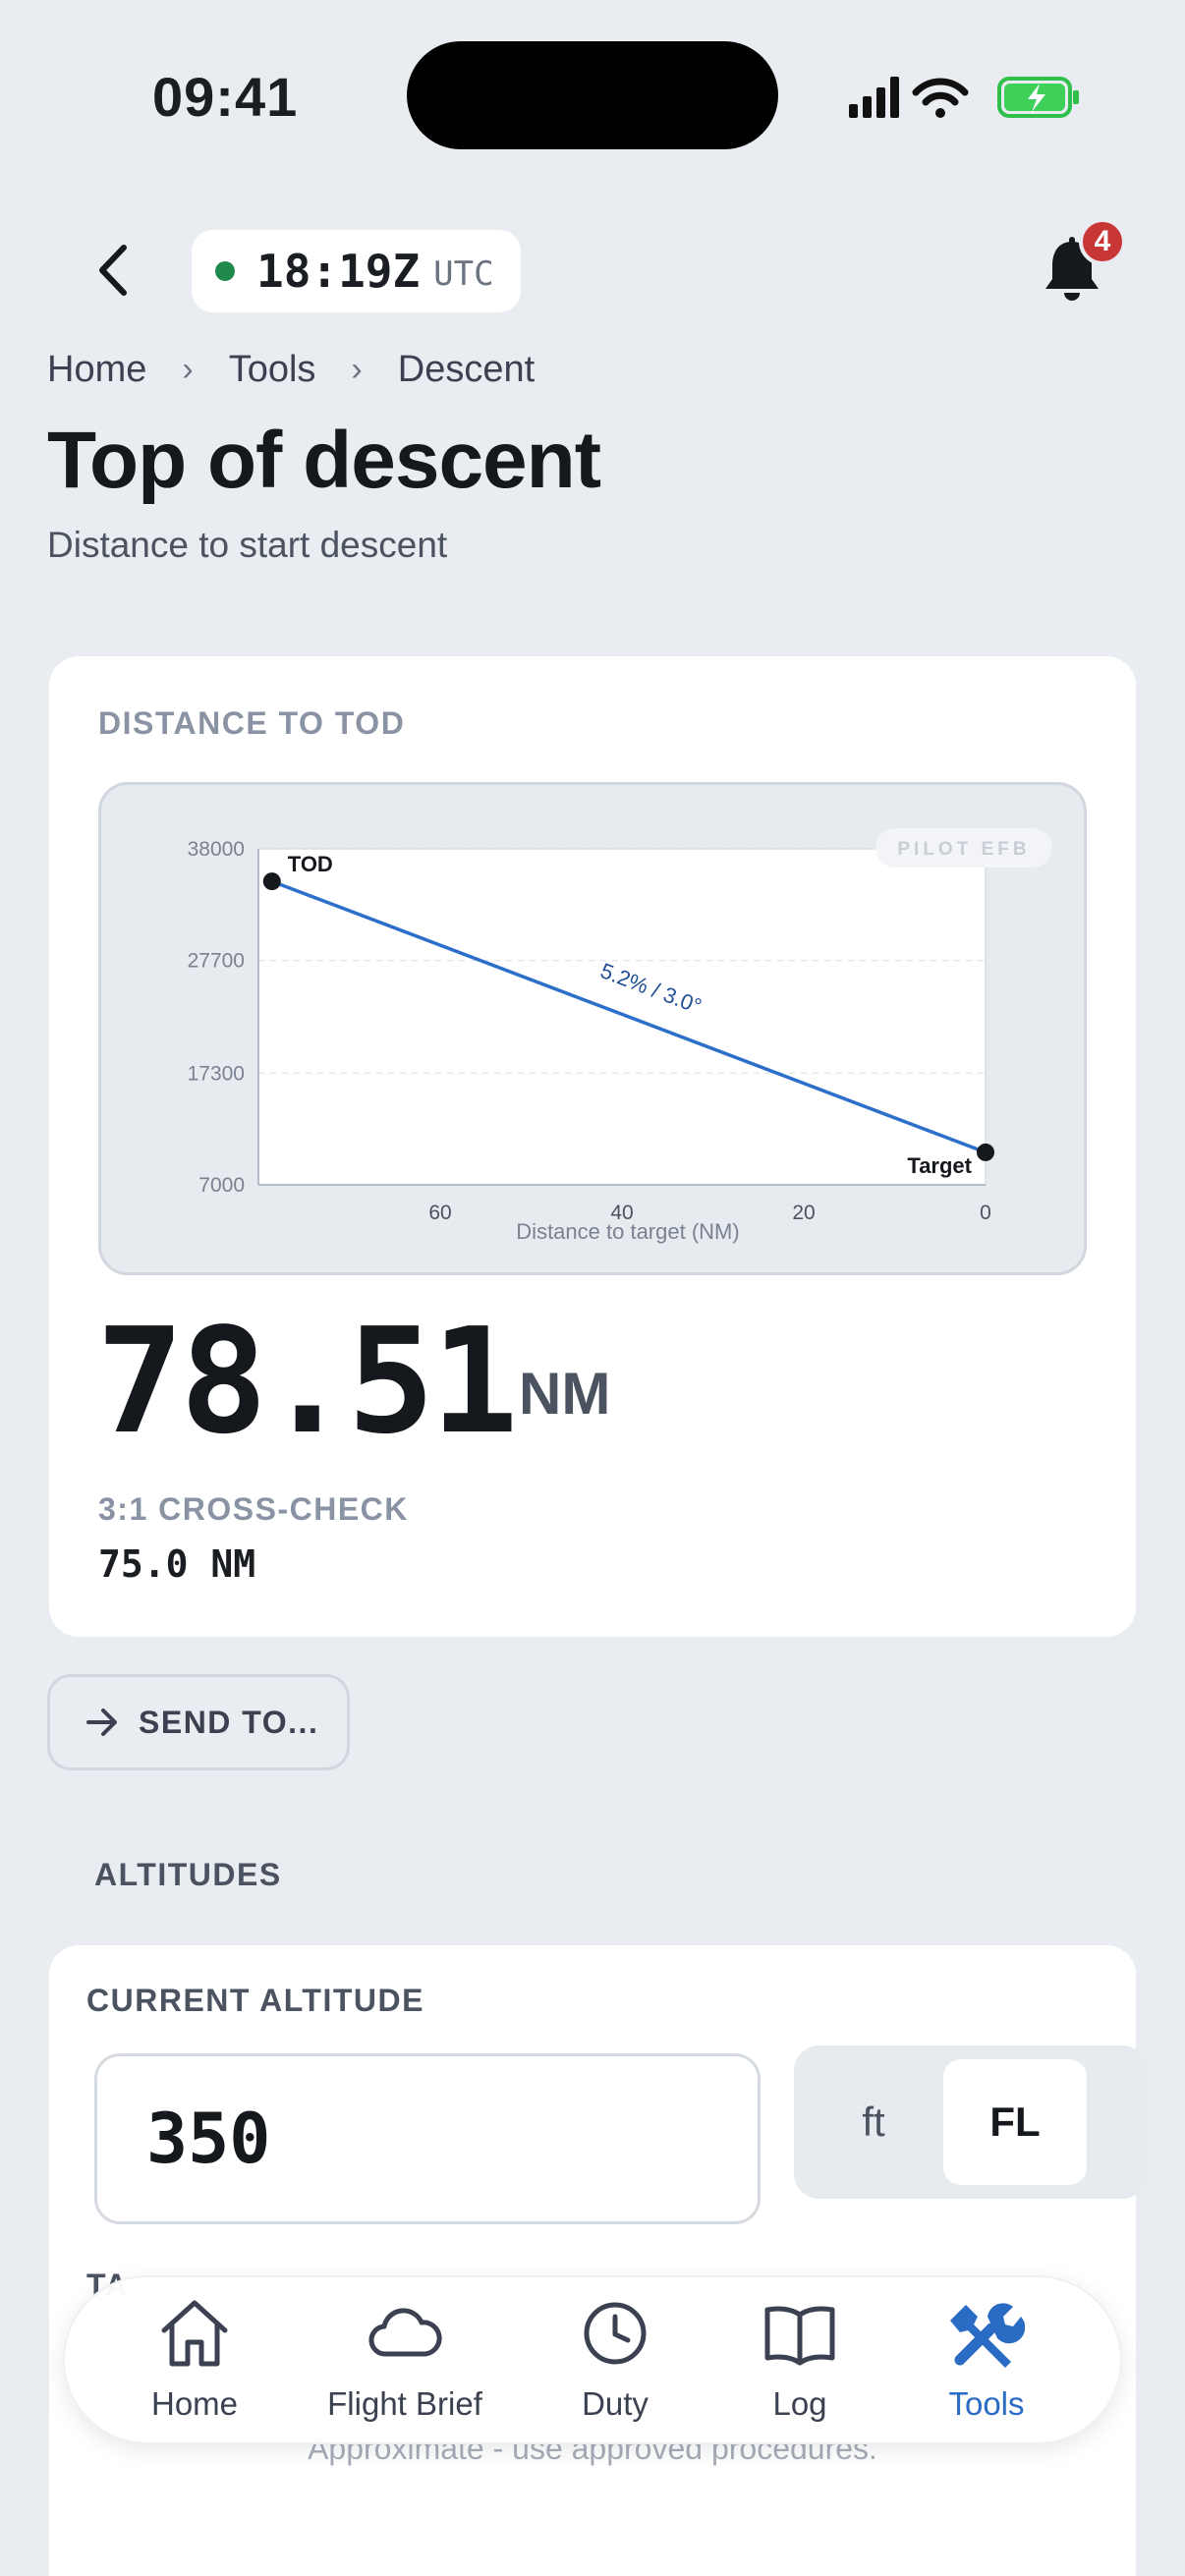 The width and height of the screenshot is (1185, 2576). I want to click on cloud-icon, so click(405, 2332).